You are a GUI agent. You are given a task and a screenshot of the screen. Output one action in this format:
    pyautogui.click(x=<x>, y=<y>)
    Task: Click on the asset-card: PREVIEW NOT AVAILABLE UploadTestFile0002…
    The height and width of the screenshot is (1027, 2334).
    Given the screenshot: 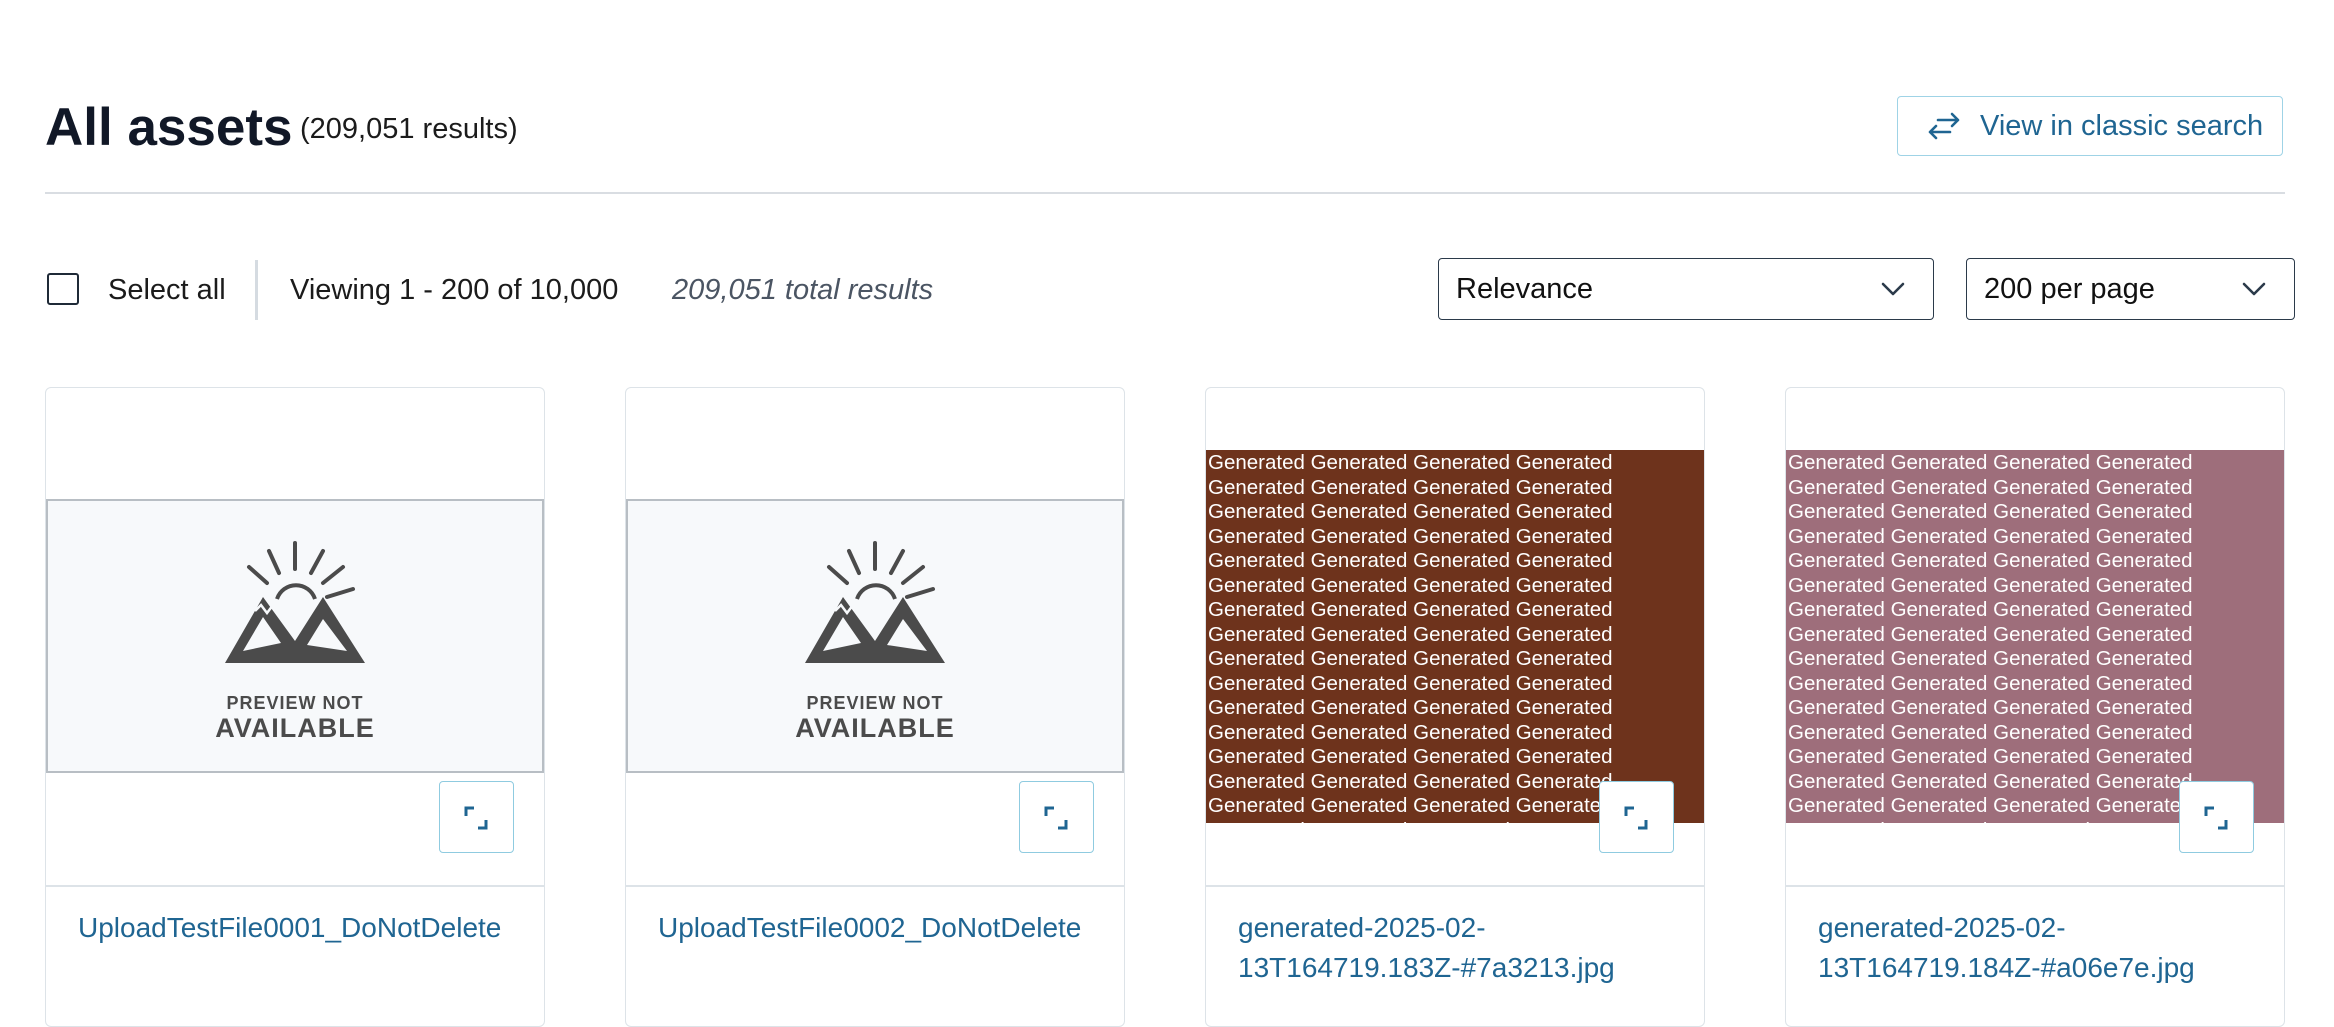 What is the action you would take?
    pyautogui.click(x=875, y=707)
    